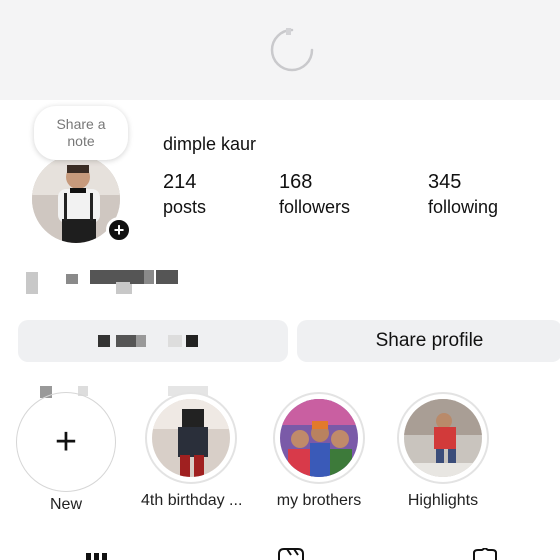 This screenshot has height=560, width=560. Describe the element at coordinates (463, 195) in the screenshot. I see `following-stat: 345 following` at that location.